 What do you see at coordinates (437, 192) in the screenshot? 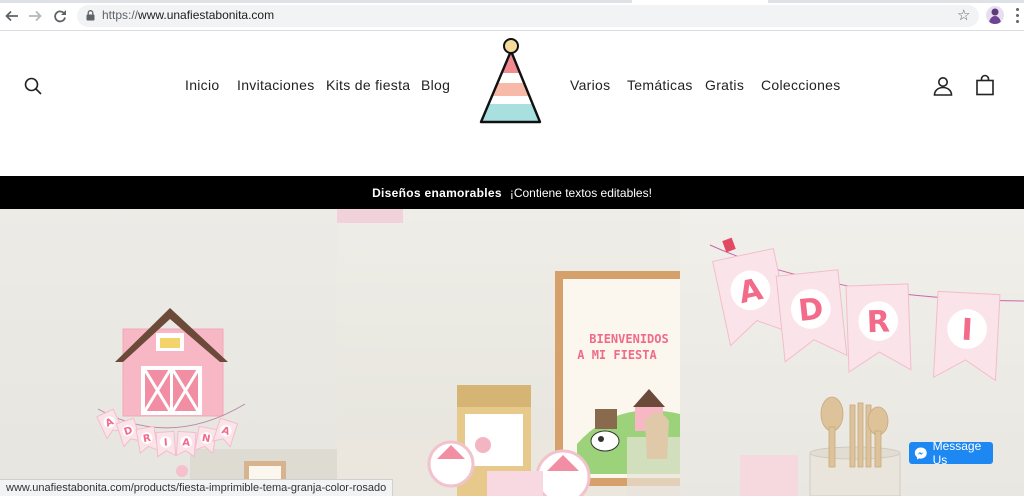
I see `announcement-bold: Diseños enamorables` at bounding box center [437, 192].